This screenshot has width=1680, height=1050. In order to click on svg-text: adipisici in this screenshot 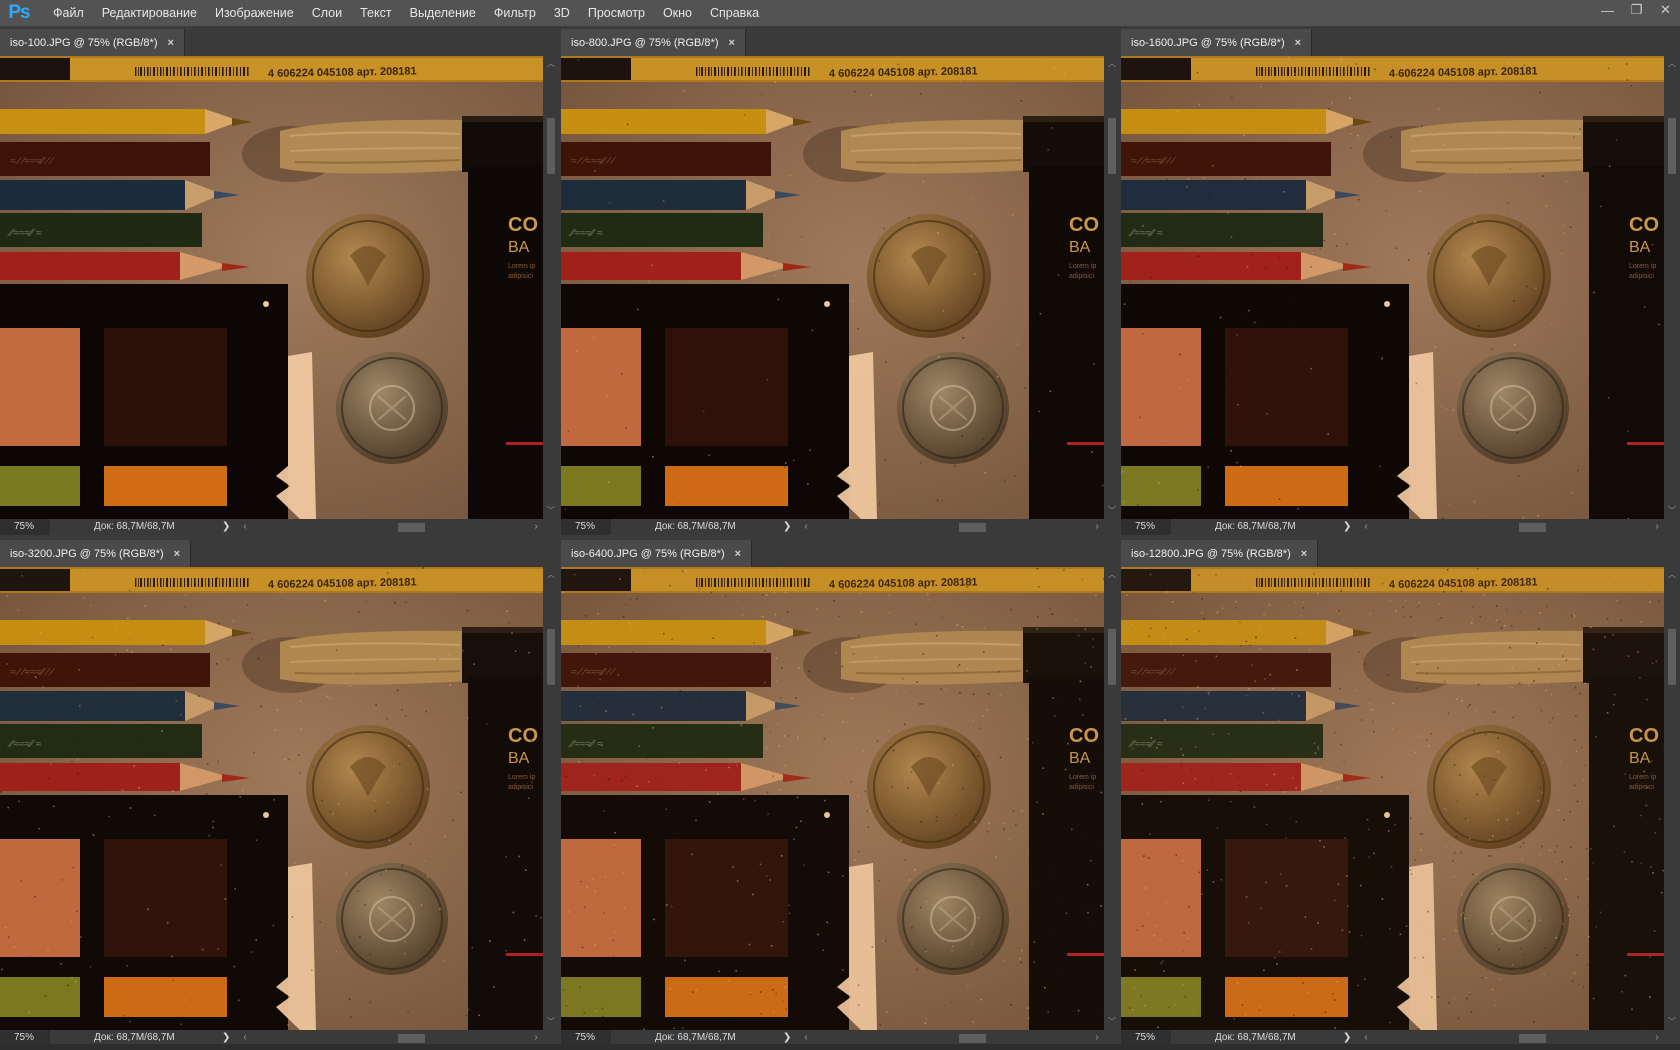, I will do `click(520, 276)`.